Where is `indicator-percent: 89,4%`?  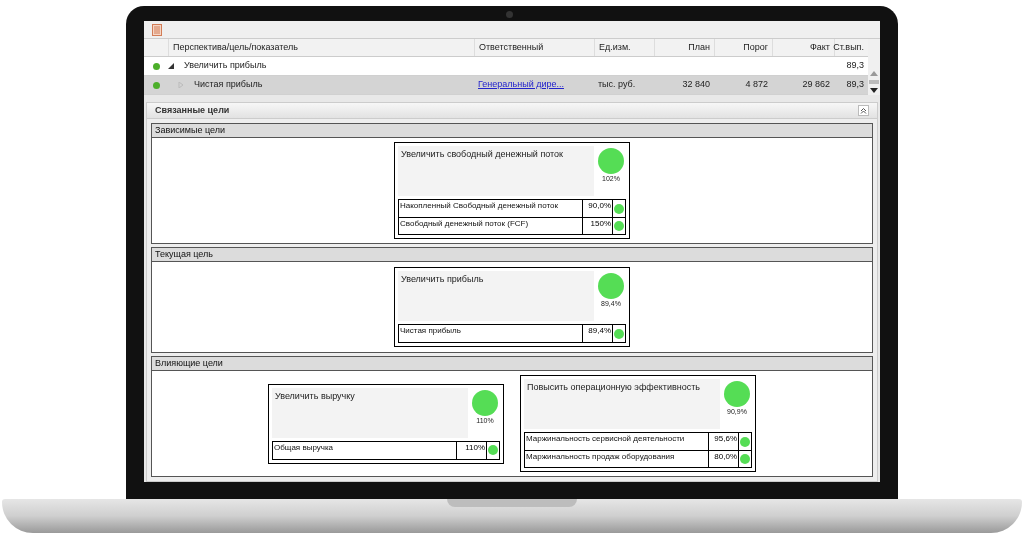 indicator-percent: 89,4% is located at coordinates (597, 333).